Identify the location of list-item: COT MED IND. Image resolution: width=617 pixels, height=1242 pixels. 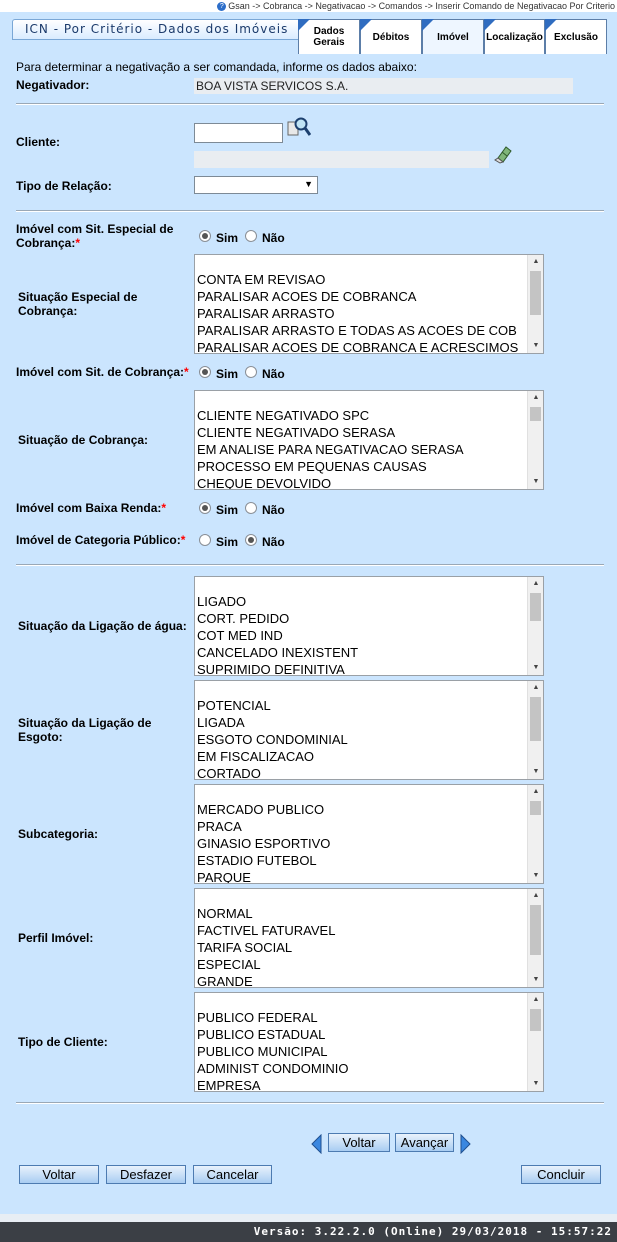
(361, 635).